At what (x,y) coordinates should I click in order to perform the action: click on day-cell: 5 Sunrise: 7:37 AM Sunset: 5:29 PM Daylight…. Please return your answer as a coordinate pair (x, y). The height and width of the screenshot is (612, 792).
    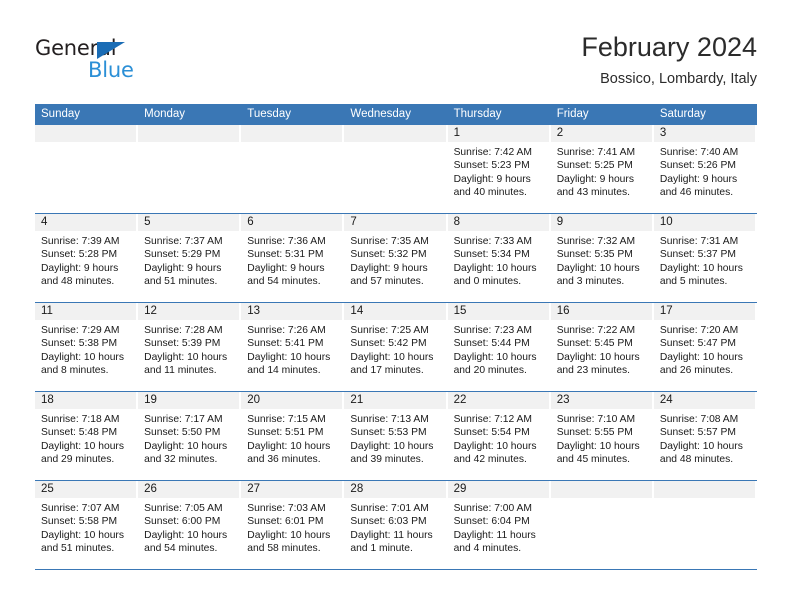
    Looking at the image, I should click on (189, 258).